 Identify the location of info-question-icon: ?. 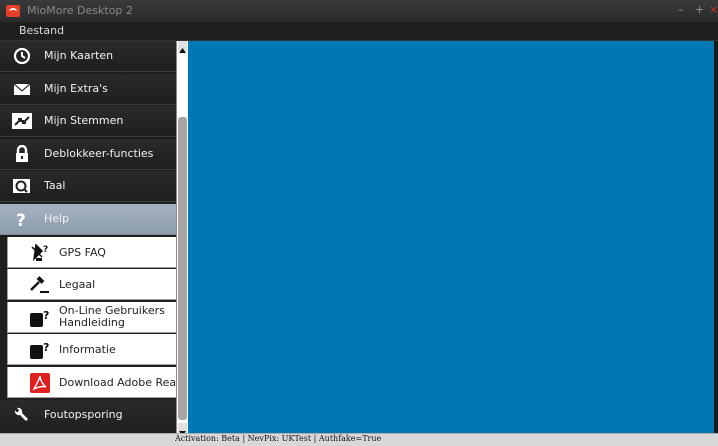
(39, 350).